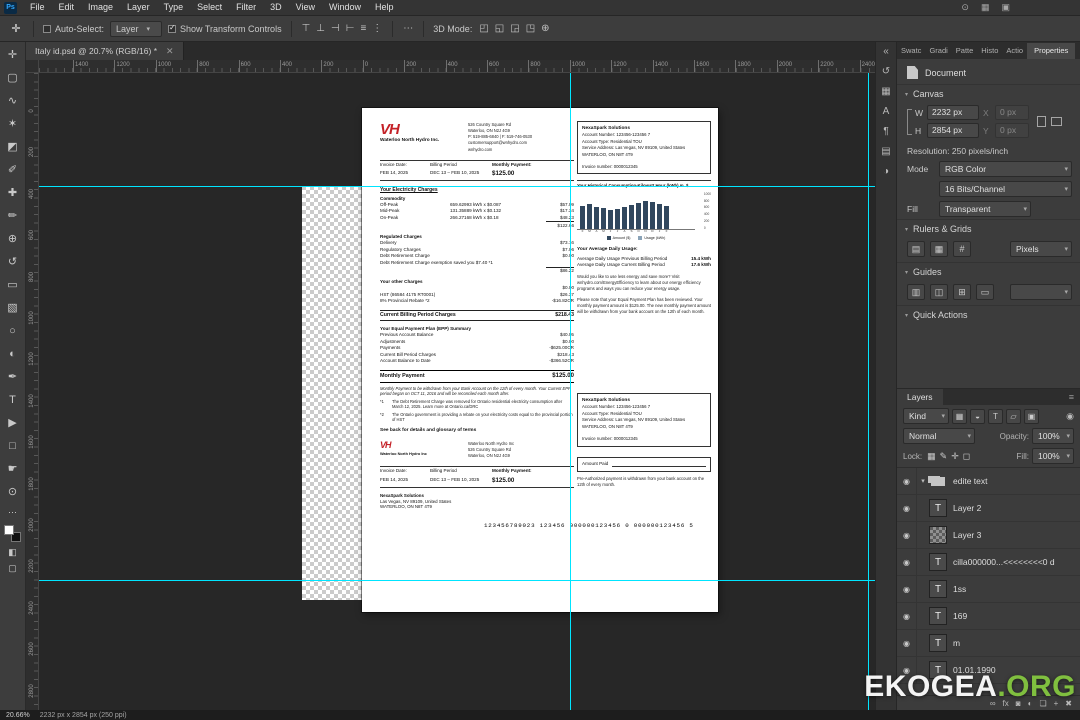 This screenshot has width=1080, height=720. Describe the element at coordinates (13, 377) in the screenshot. I see `pen-tool: ✒` at that location.